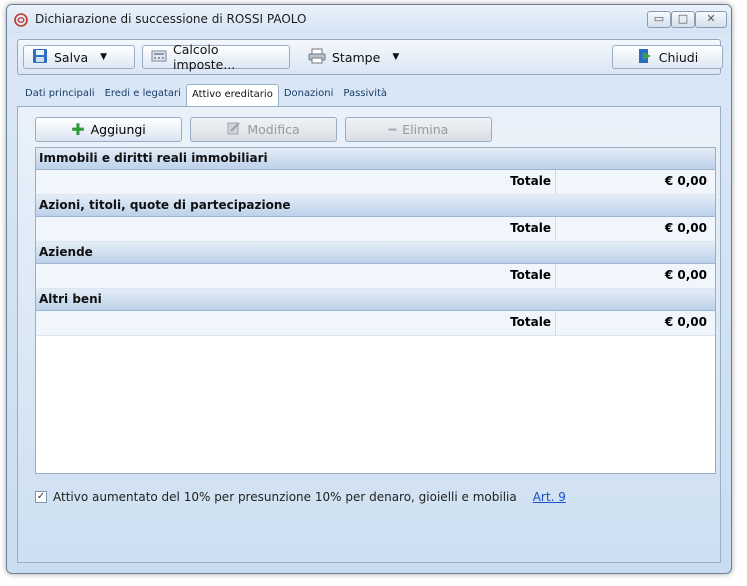 This screenshot has height=586, width=747. Describe the element at coordinates (118, 129) in the screenshot. I see `aggiungi-label: Aggiungi` at that location.